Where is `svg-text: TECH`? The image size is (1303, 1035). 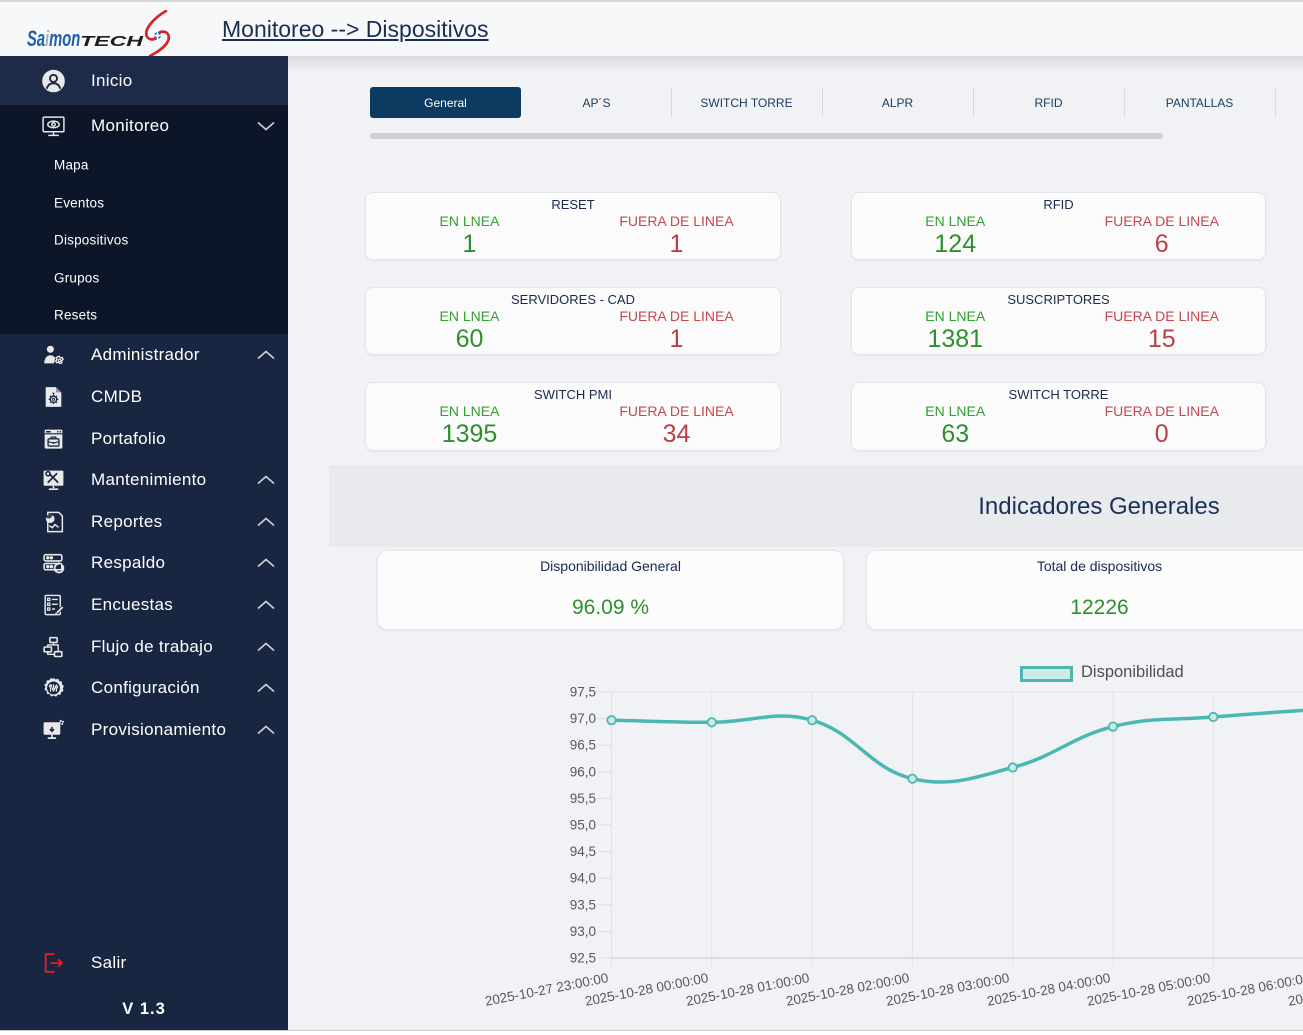 svg-text: TECH is located at coordinates (112, 42).